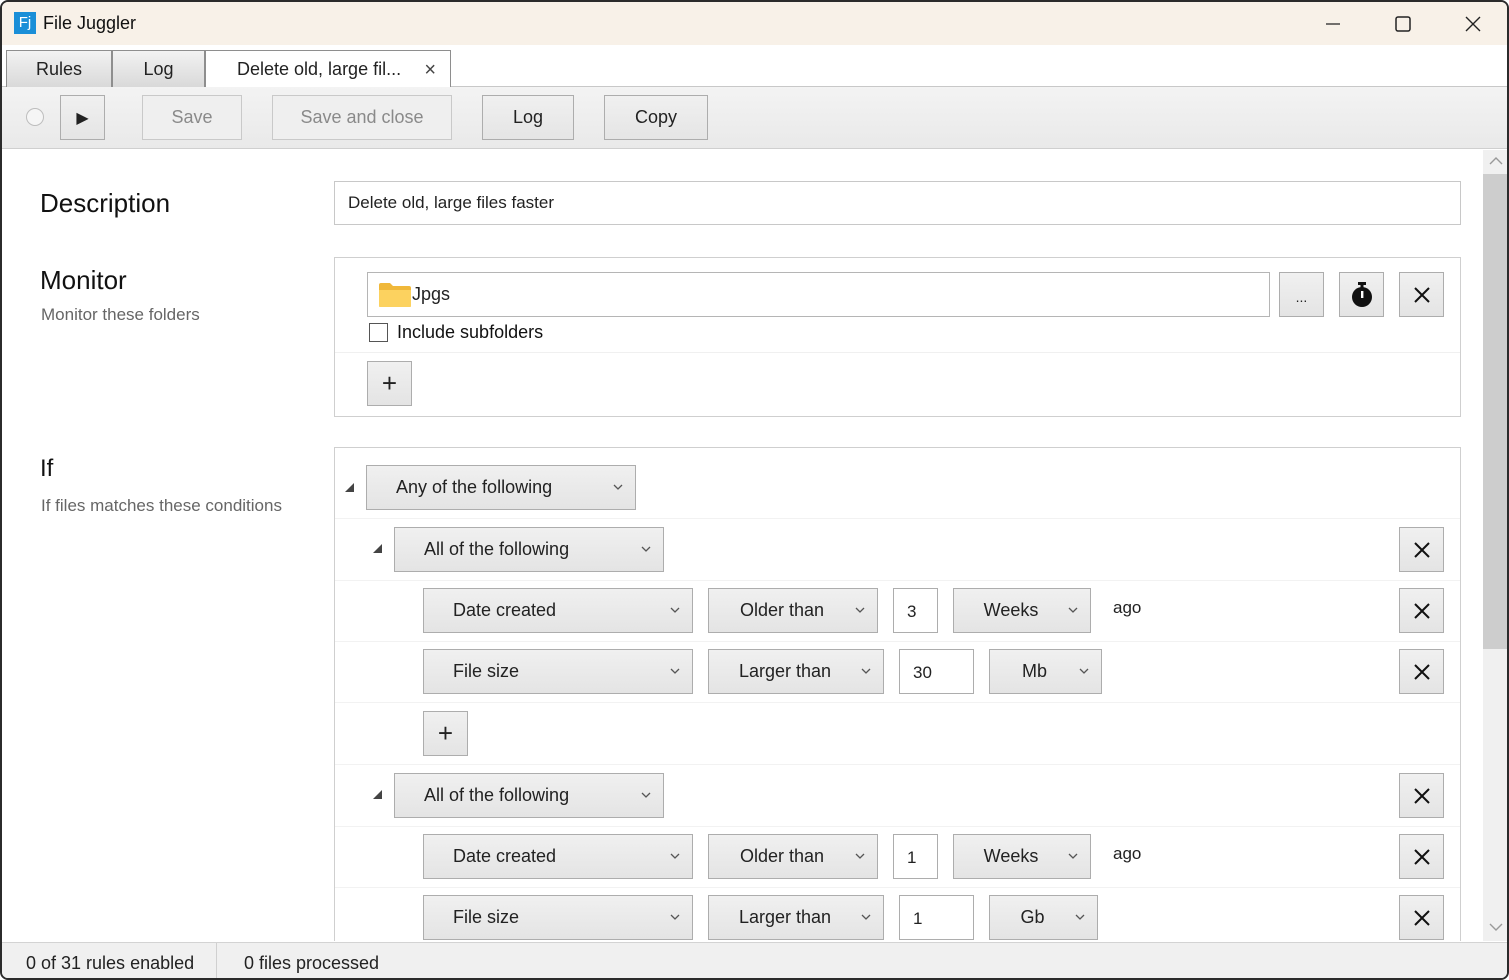 The image size is (1509, 980). I want to click on add-condition-button: +, so click(445, 733).